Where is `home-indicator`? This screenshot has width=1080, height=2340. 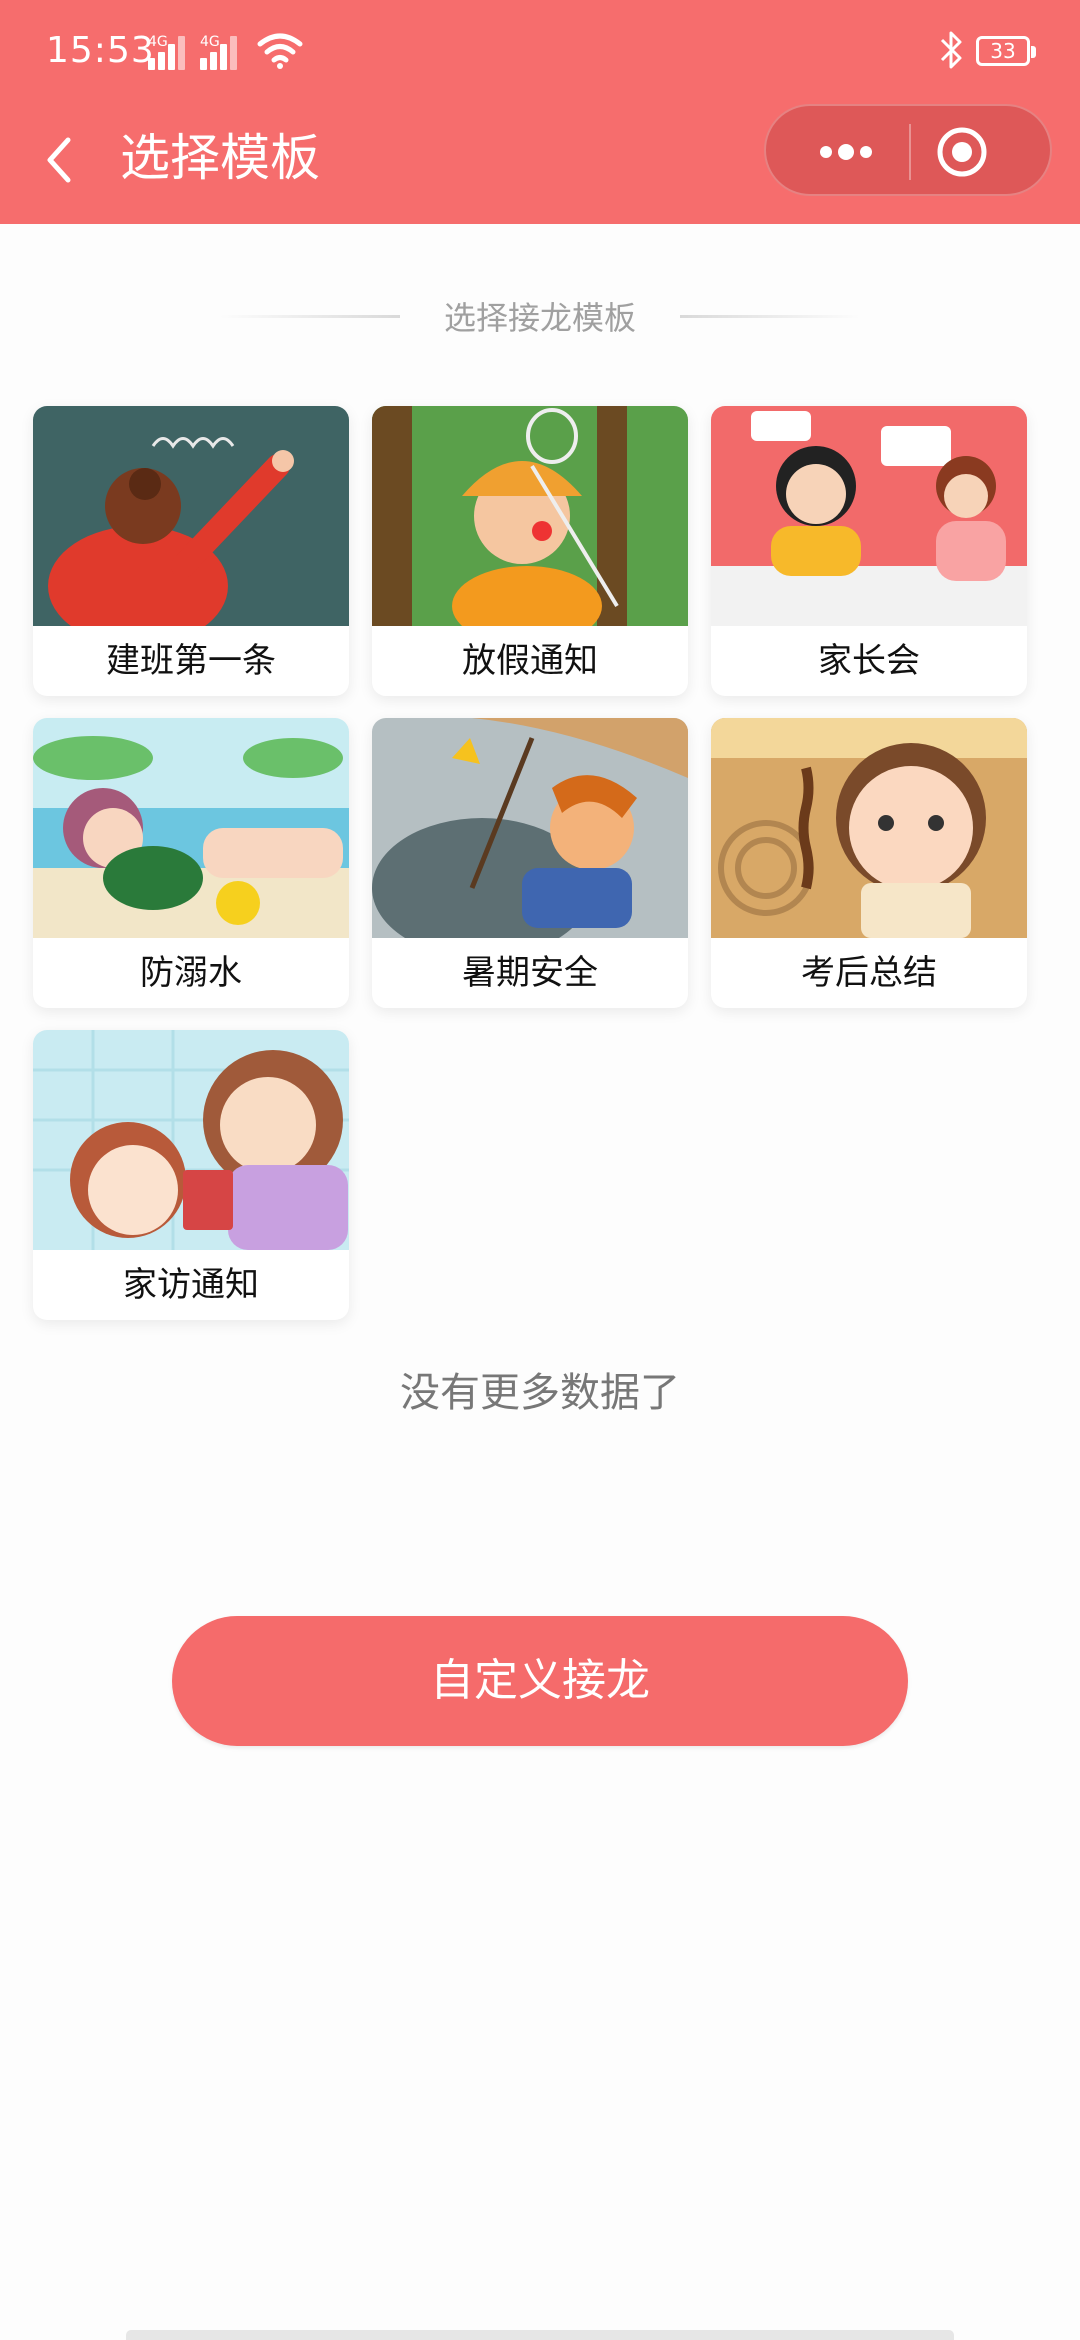 home-indicator is located at coordinates (540, 2335).